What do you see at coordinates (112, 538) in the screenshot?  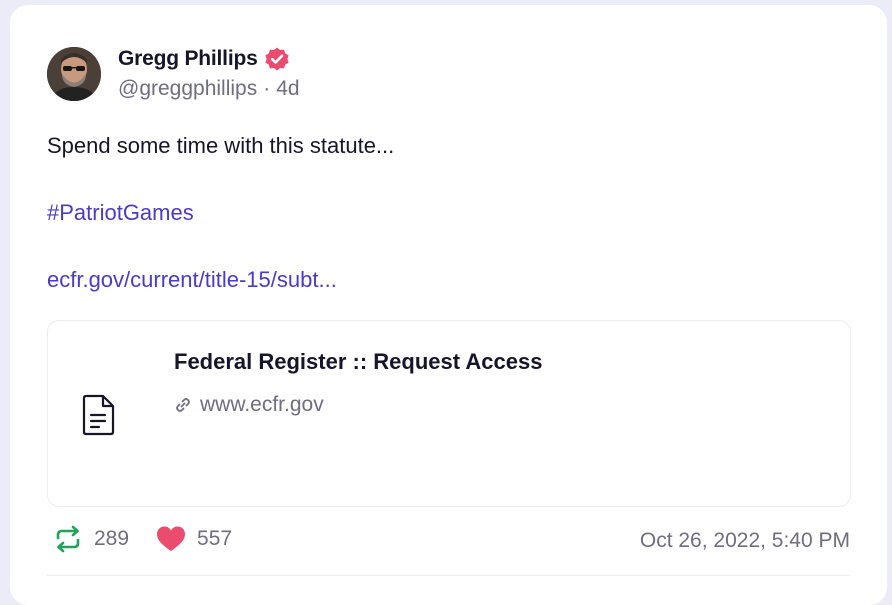 I see `repost-count: 289` at bounding box center [112, 538].